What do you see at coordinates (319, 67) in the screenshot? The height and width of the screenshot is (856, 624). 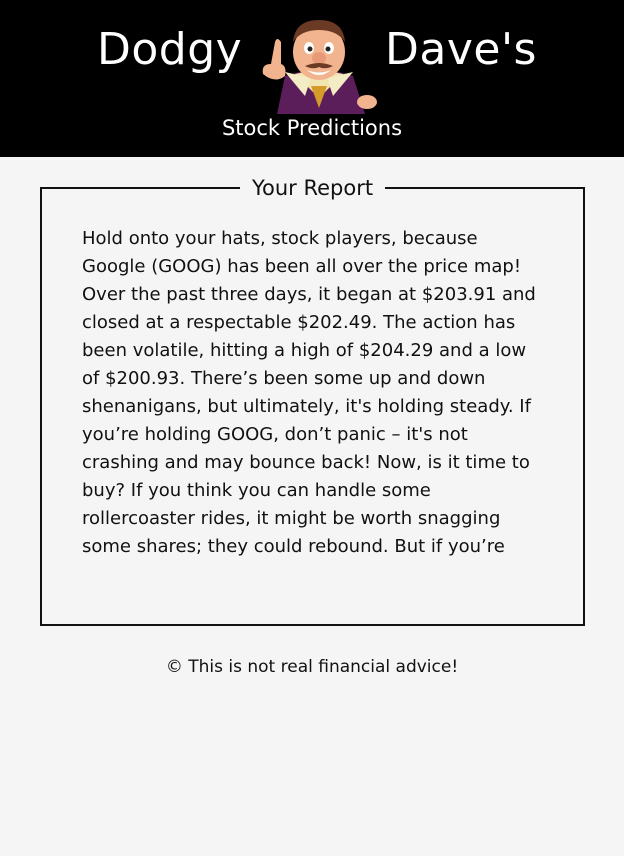 I see `mascot-icon` at bounding box center [319, 67].